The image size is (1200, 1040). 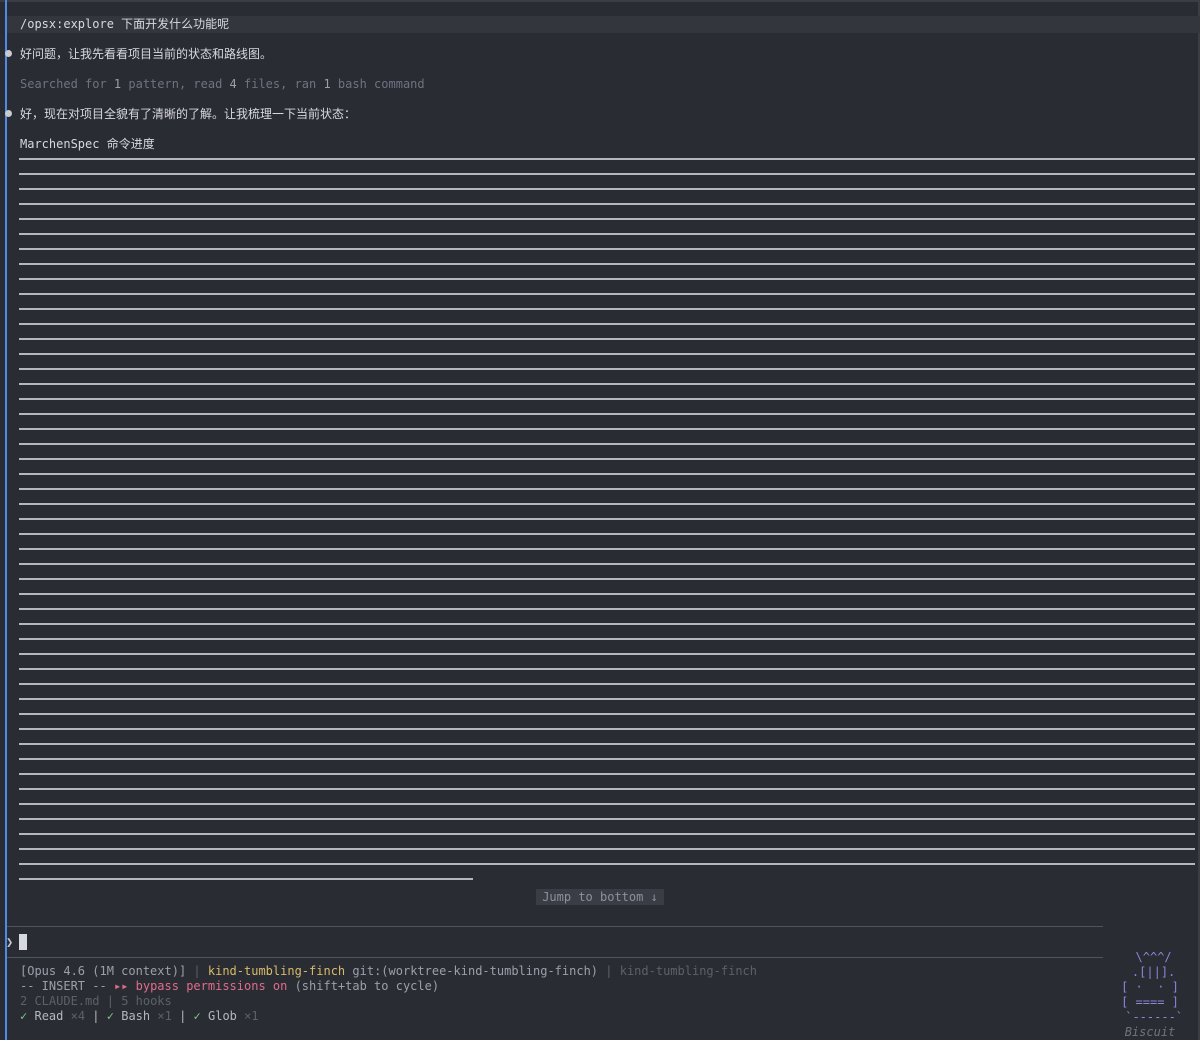 What do you see at coordinates (10, 942) in the screenshot?
I see `input-caret-icon: ❯` at bounding box center [10, 942].